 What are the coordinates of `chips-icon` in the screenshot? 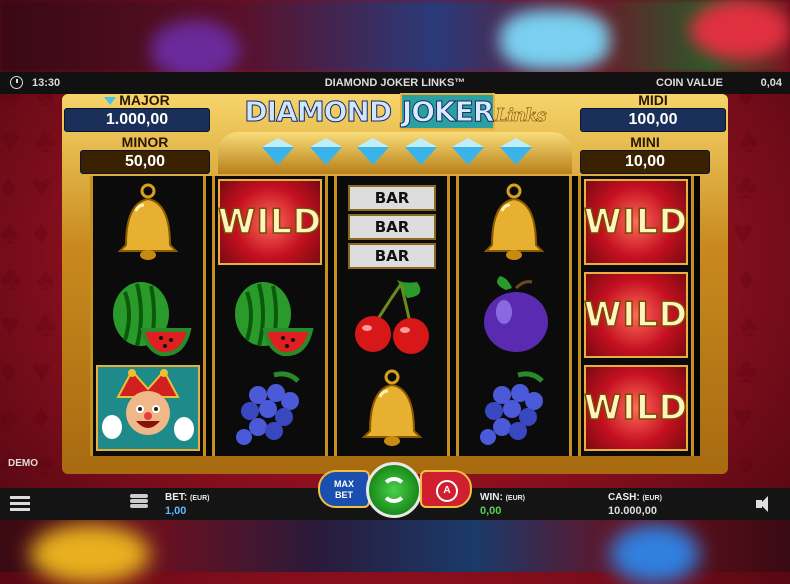 It's located at (141, 504).